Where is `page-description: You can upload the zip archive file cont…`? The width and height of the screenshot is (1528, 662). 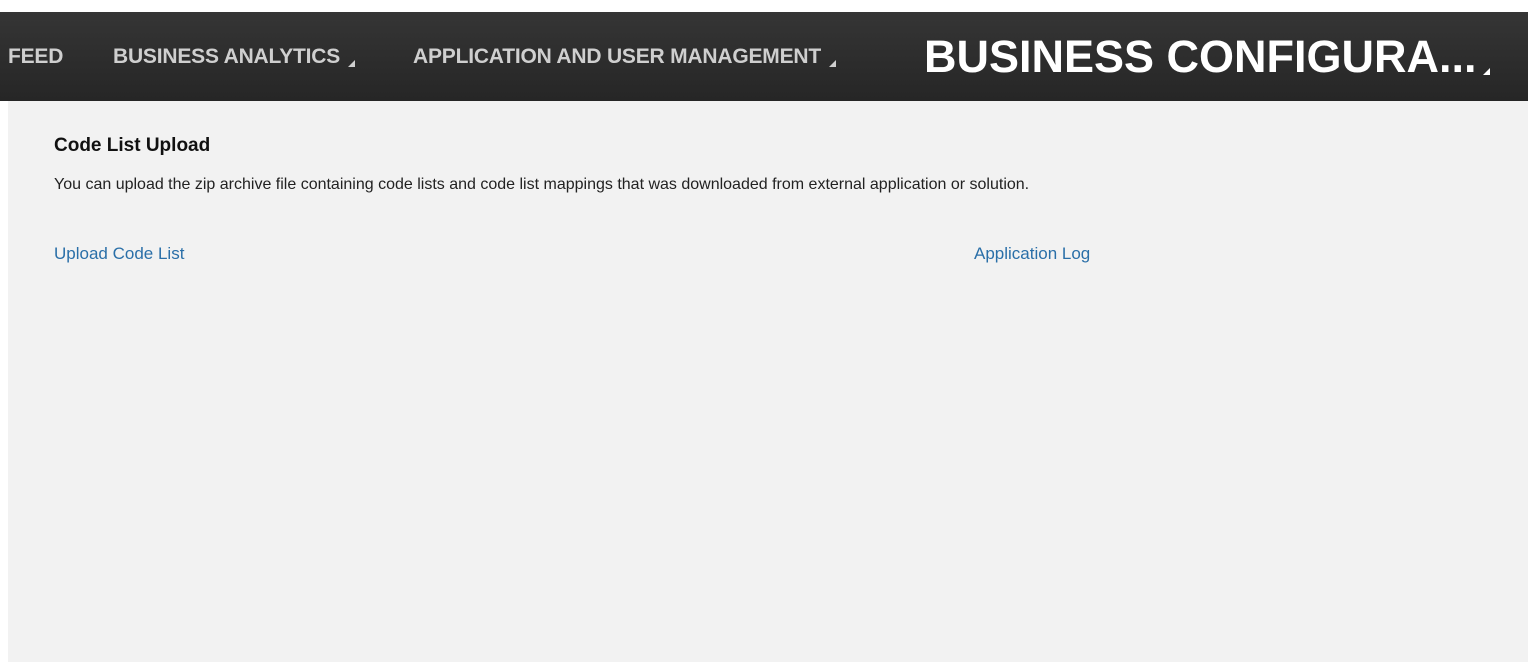 page-description: You can upload the zip archive file cont… is located at coordinates (542, 184).